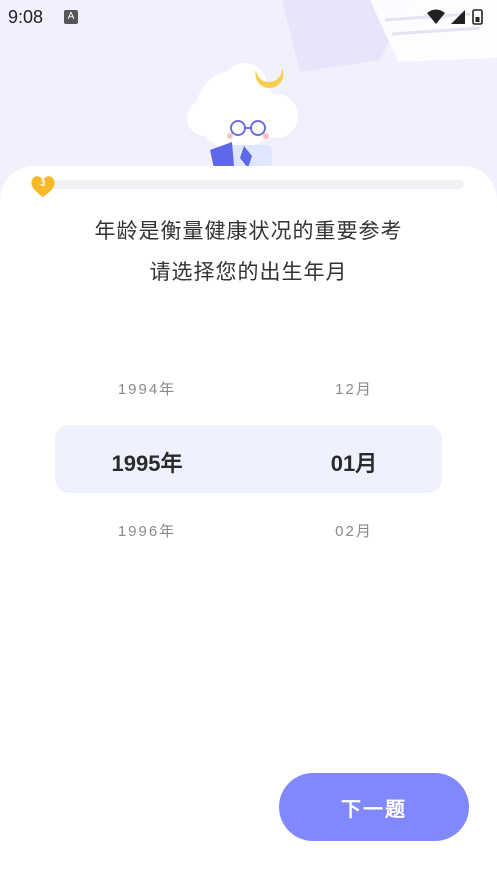 This screenshot has height=883, width=497. Describe the element at coordinates (458, 17) in the screenshot. I see `signal-icon` at that location.